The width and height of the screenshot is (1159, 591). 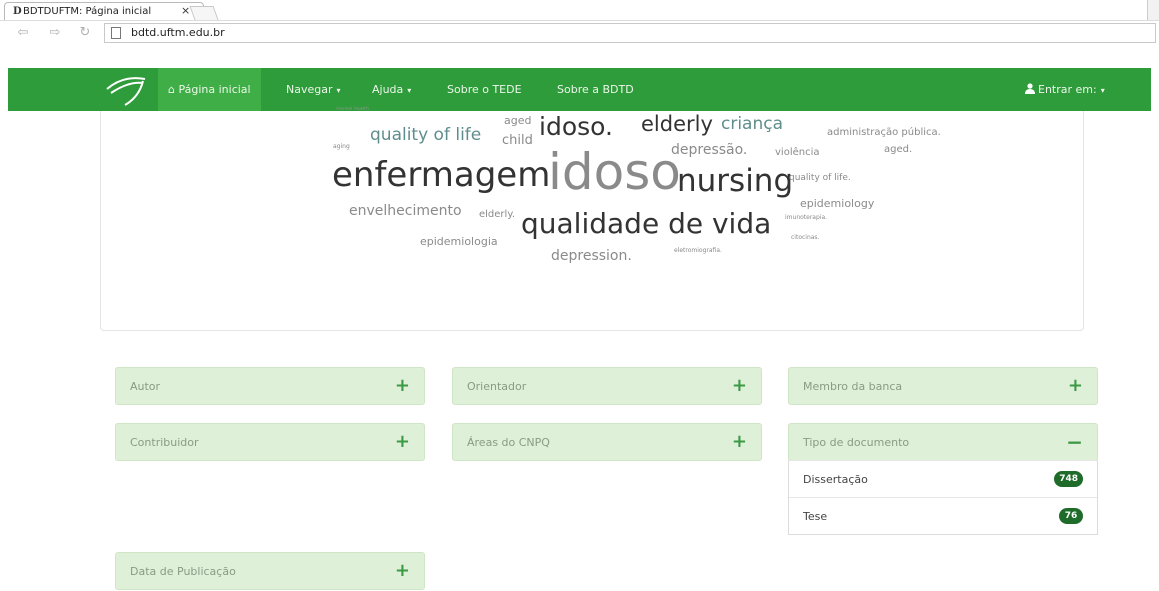 What do you see at coordinates (517, 140) in the screenshot?
I see `cloud-word: child` at bounding box center [517, 140].